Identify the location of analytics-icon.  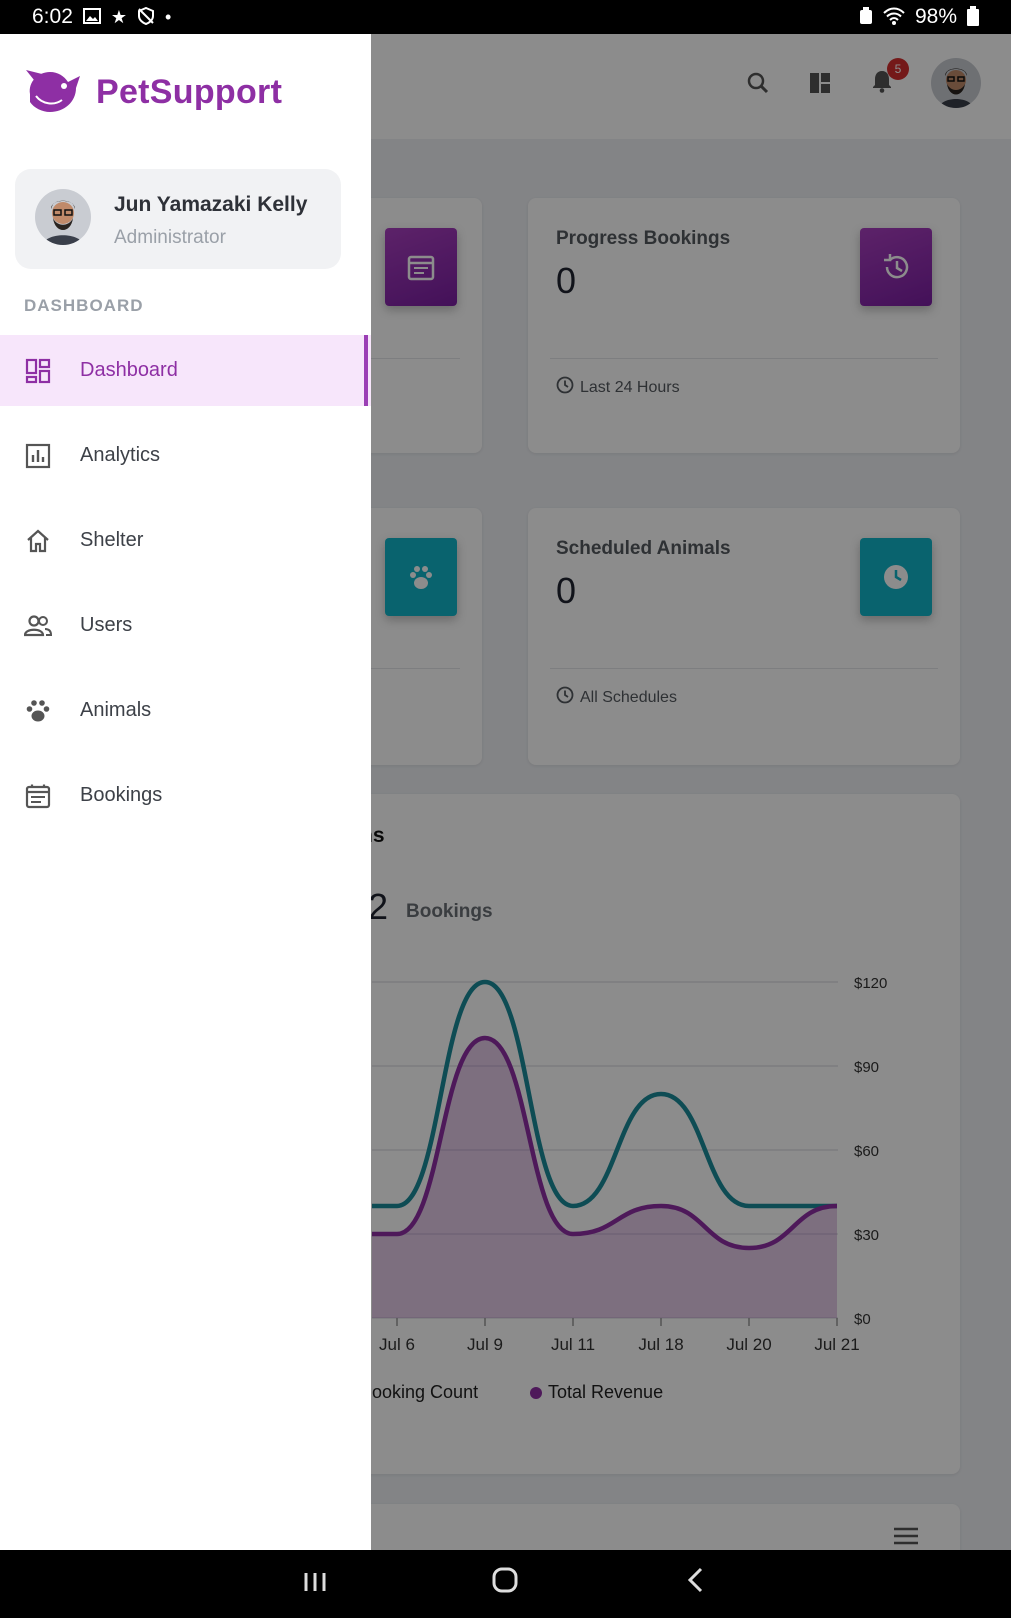
(38, 456).